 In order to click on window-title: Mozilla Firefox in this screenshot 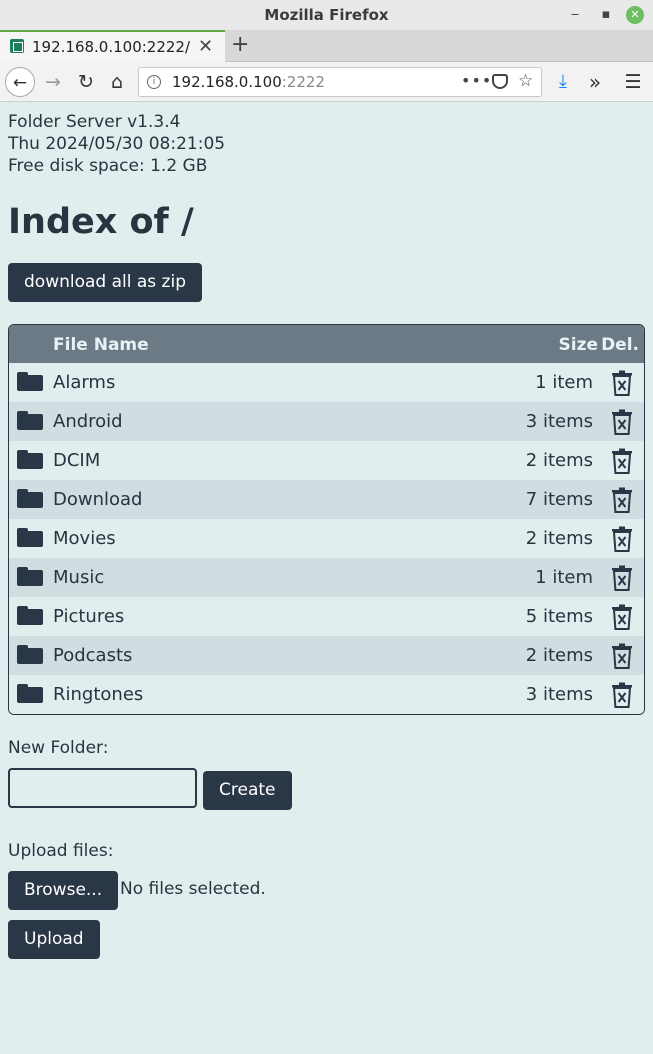, I will do `click(326, 15)`.